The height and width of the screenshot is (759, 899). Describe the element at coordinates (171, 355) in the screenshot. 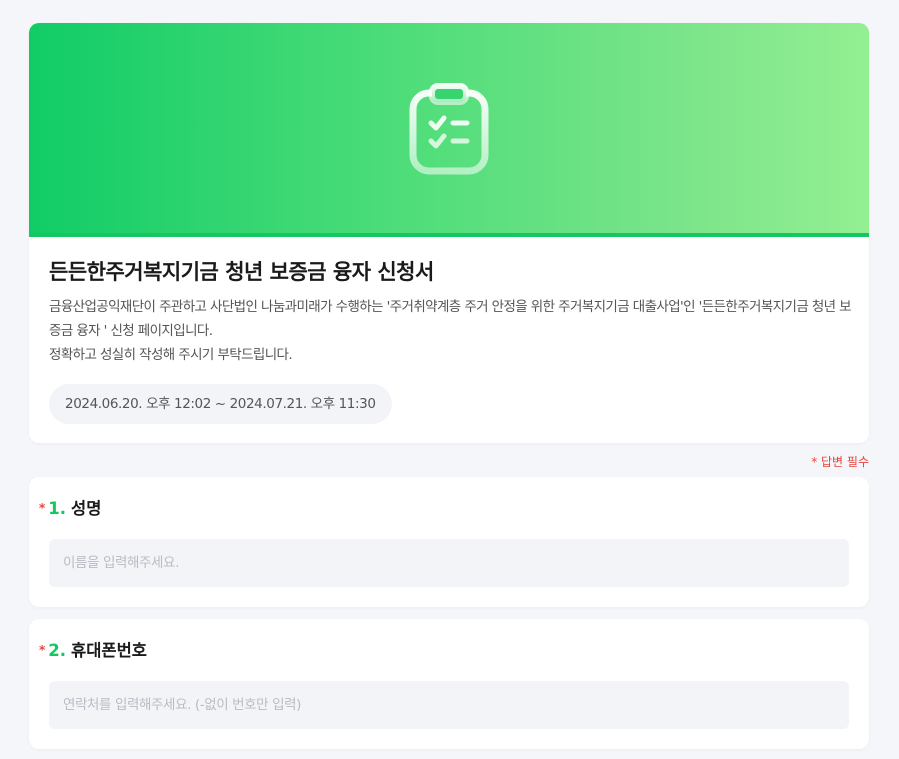

I see `form-description-line: 정확하고 성실히 작성해 주시기 부탁드립니다.` at that location.